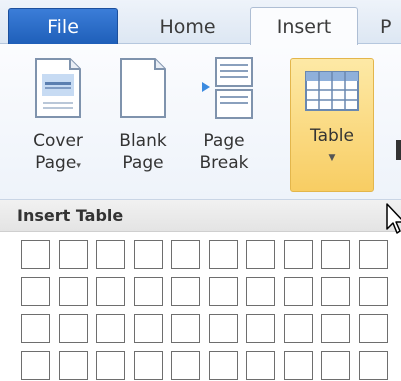 This screenshot has height=381, width=401. I want to click on table-label: Table ▼, so click(332, 147).